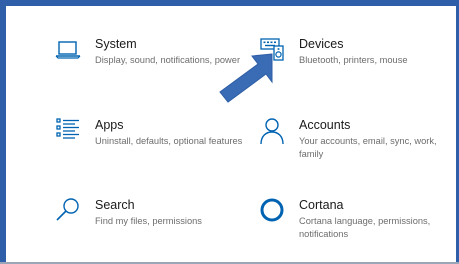  What do you see at coordinates (229, 3) in the screenshot?
I see `frame-border-top` at bounding box center [229, 3].